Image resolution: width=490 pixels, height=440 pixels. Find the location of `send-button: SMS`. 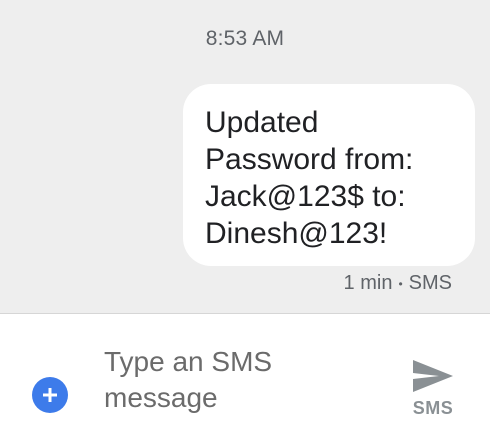

send-button: SMS is located at coordinates (433, 394).